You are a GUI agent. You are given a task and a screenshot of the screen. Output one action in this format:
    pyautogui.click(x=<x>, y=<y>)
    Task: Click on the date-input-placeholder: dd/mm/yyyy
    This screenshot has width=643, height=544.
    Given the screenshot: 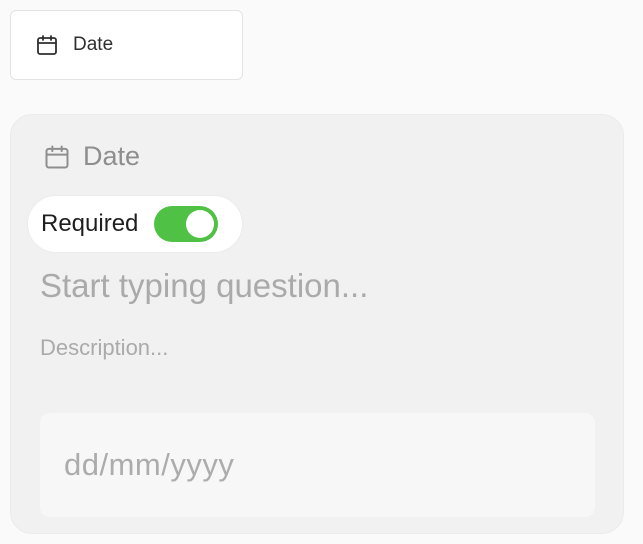 What is the action you would take?
    pyautogui.click(x=149, y=464)
    